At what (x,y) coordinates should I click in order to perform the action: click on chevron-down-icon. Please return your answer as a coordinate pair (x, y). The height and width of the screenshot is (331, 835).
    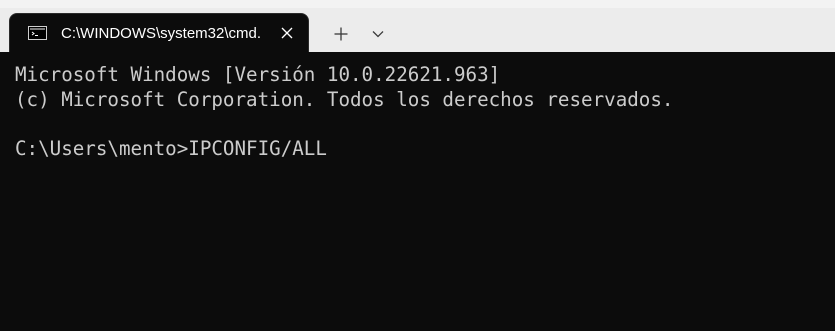
    Looking at the image, I should click on (378, 34).